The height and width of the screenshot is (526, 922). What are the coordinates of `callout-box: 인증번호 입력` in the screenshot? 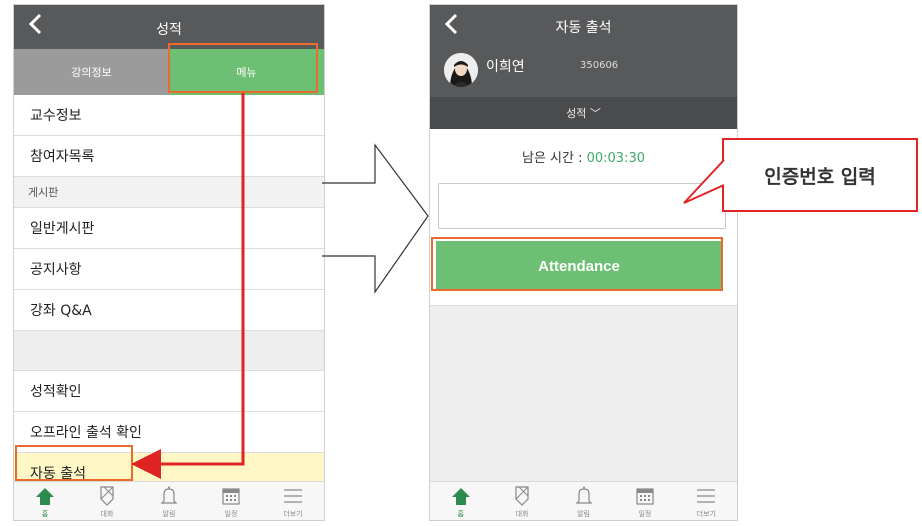 It's located at (820, 175).